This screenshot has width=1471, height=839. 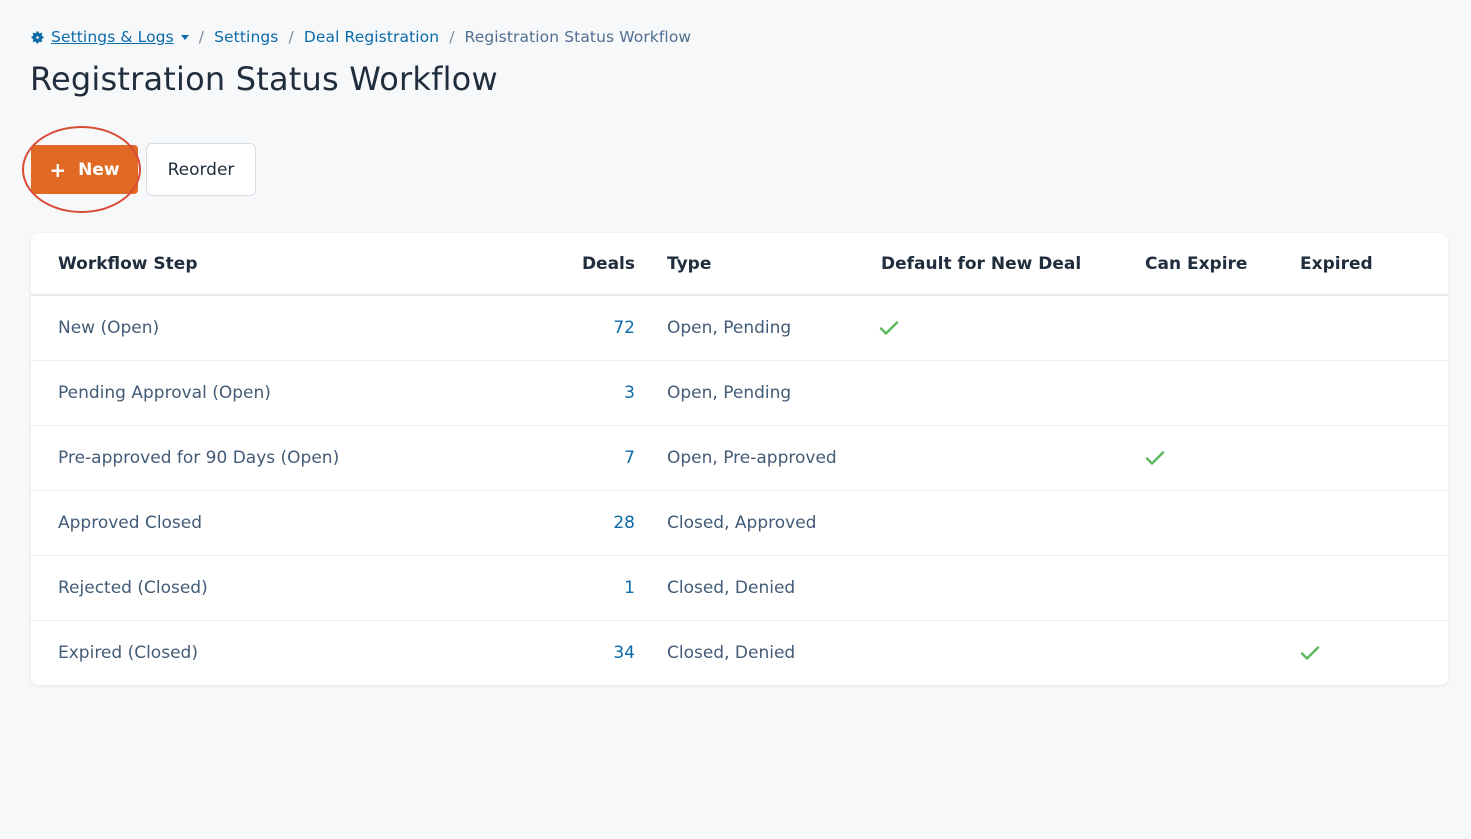 I want to click on caret-down-icon, so click(x=184, y=37).